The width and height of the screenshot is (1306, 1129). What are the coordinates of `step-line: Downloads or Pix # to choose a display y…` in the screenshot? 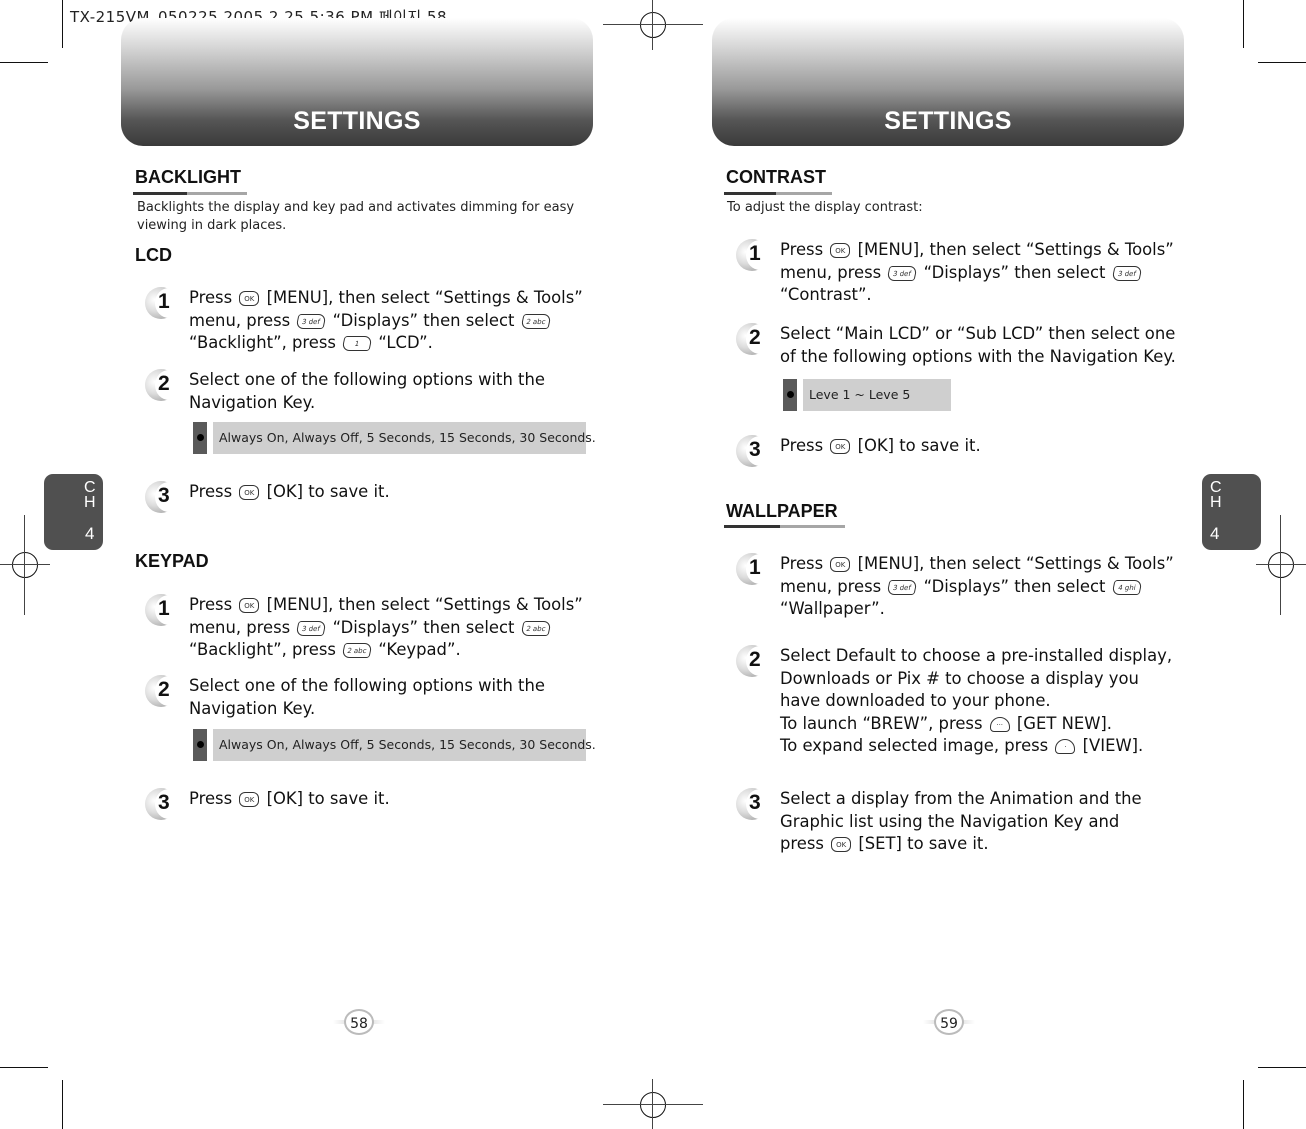 It's located at (959, 678).